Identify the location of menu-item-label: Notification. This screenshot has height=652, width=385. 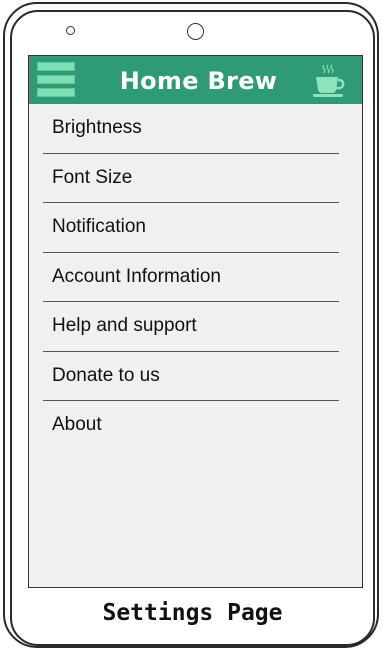
(99, 226).